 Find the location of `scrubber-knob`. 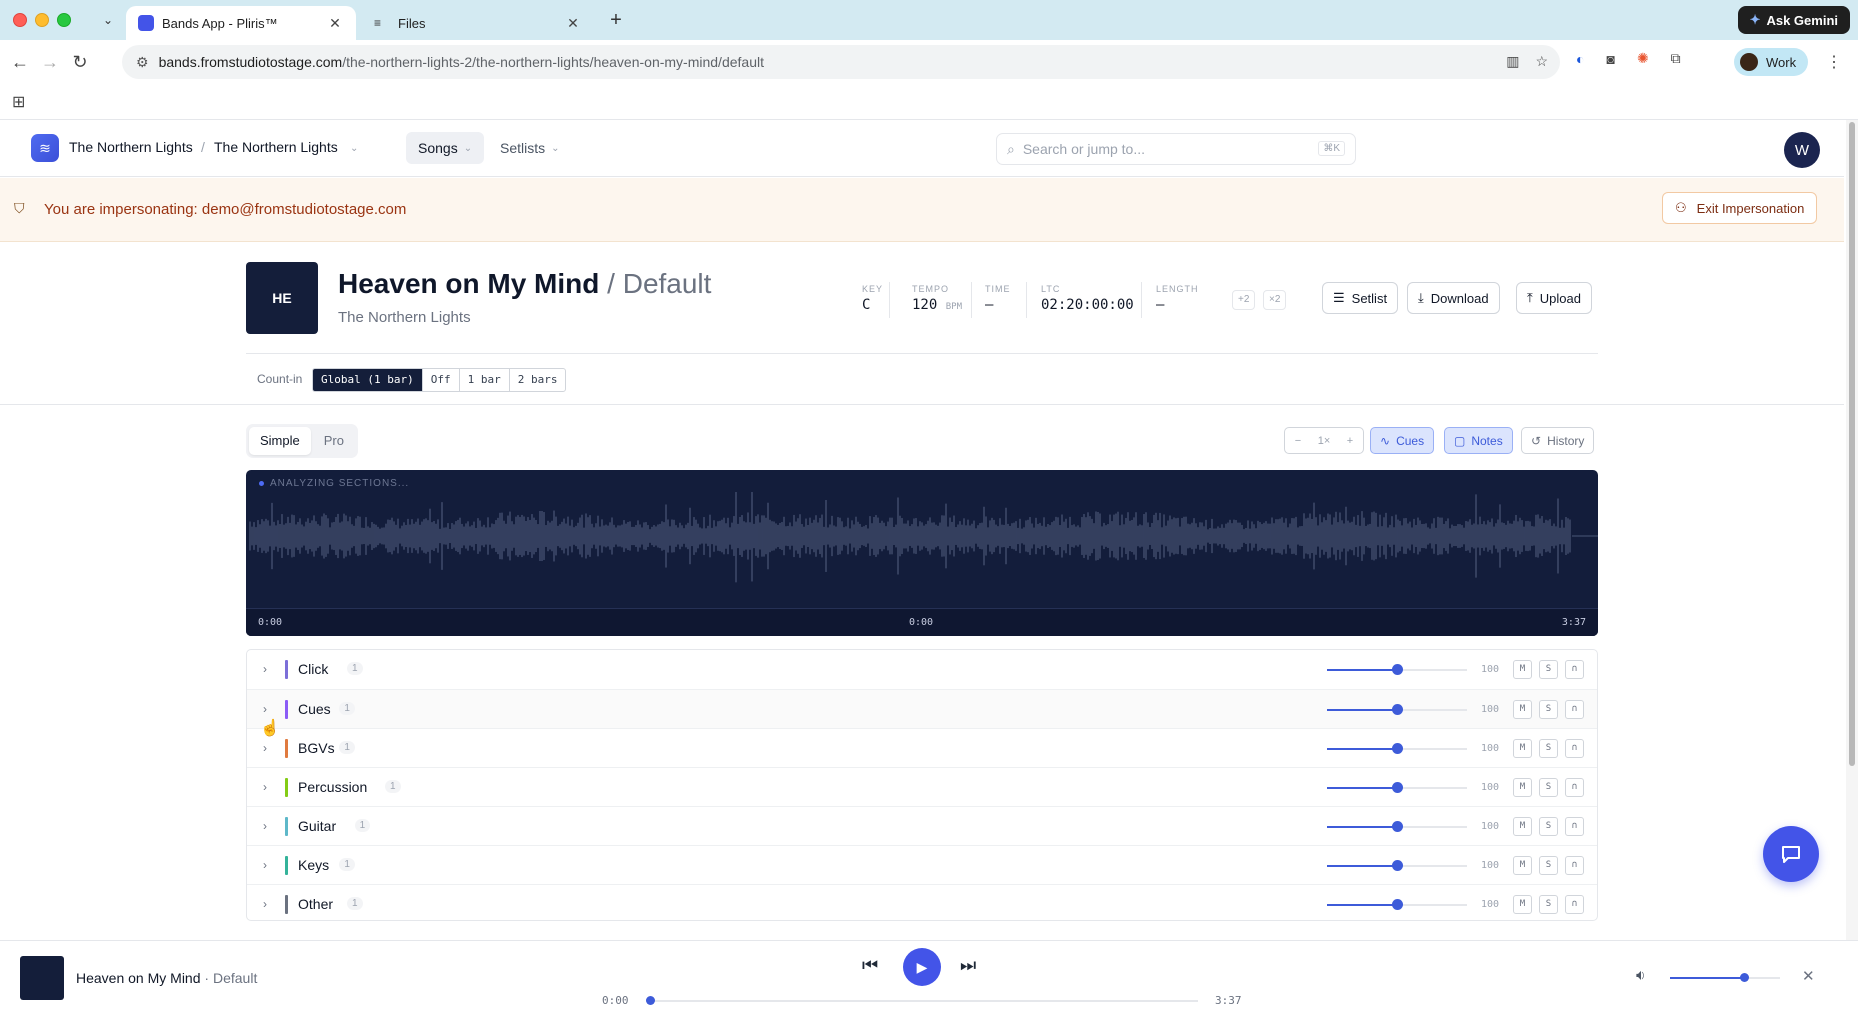

scrubber-knob is located at coordinates (650, 1000).